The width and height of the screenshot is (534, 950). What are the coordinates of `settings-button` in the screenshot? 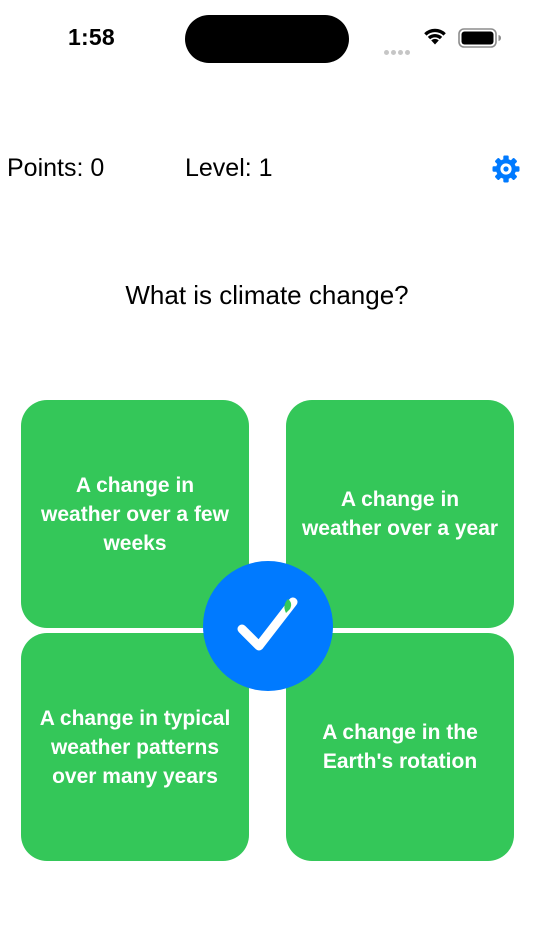 It's located at (506, 169).